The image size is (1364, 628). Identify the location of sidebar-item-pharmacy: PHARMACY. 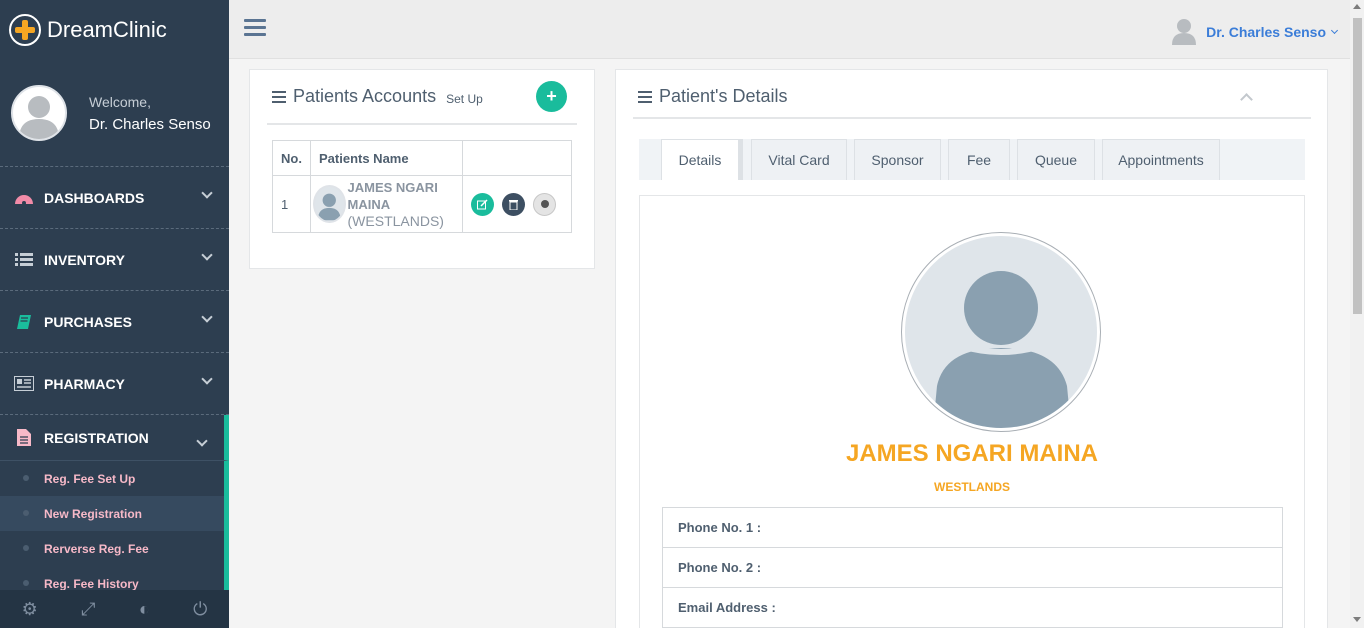
(114, 384).